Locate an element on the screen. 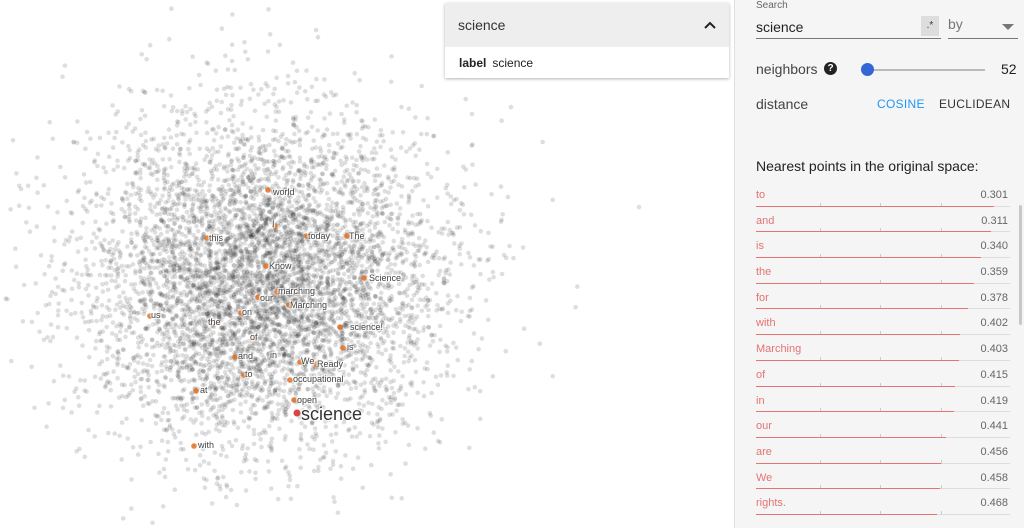 Image resolution: width=1024 pixels, height=528 pixels. nearest-point-distance: 0.415 is located at coordinates (994, 374).